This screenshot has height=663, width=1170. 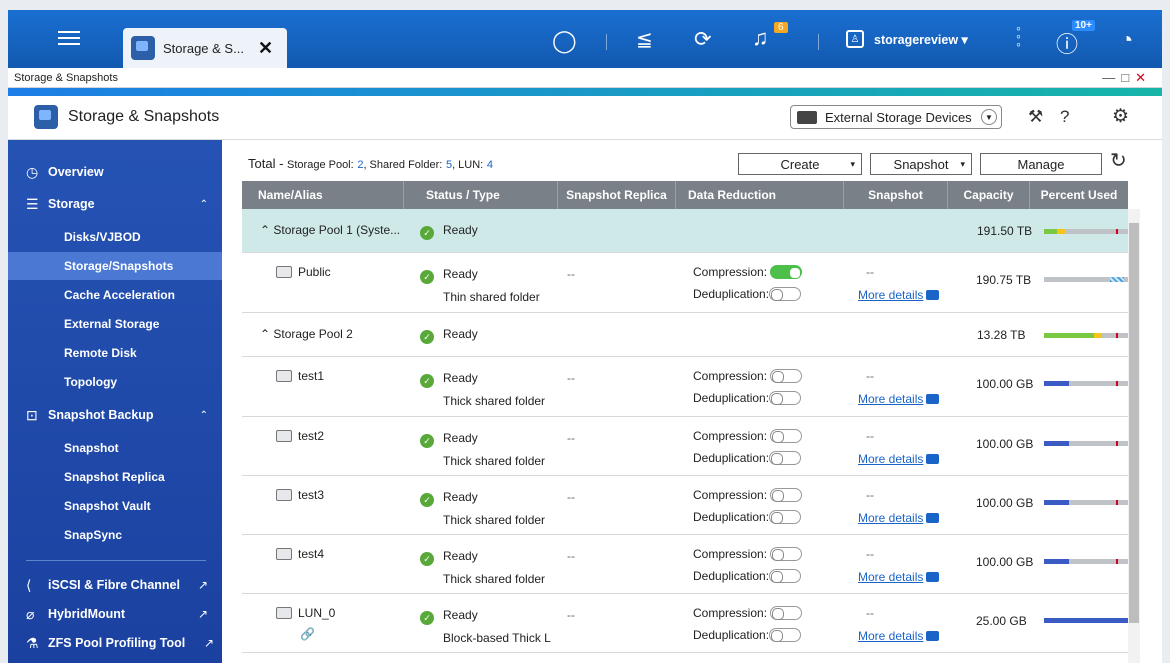 What do you see at coordinates (1001, 335) in the screenshot?
I see `pool-capacity: 13.28 TB` at bounding box center [1001, 335].